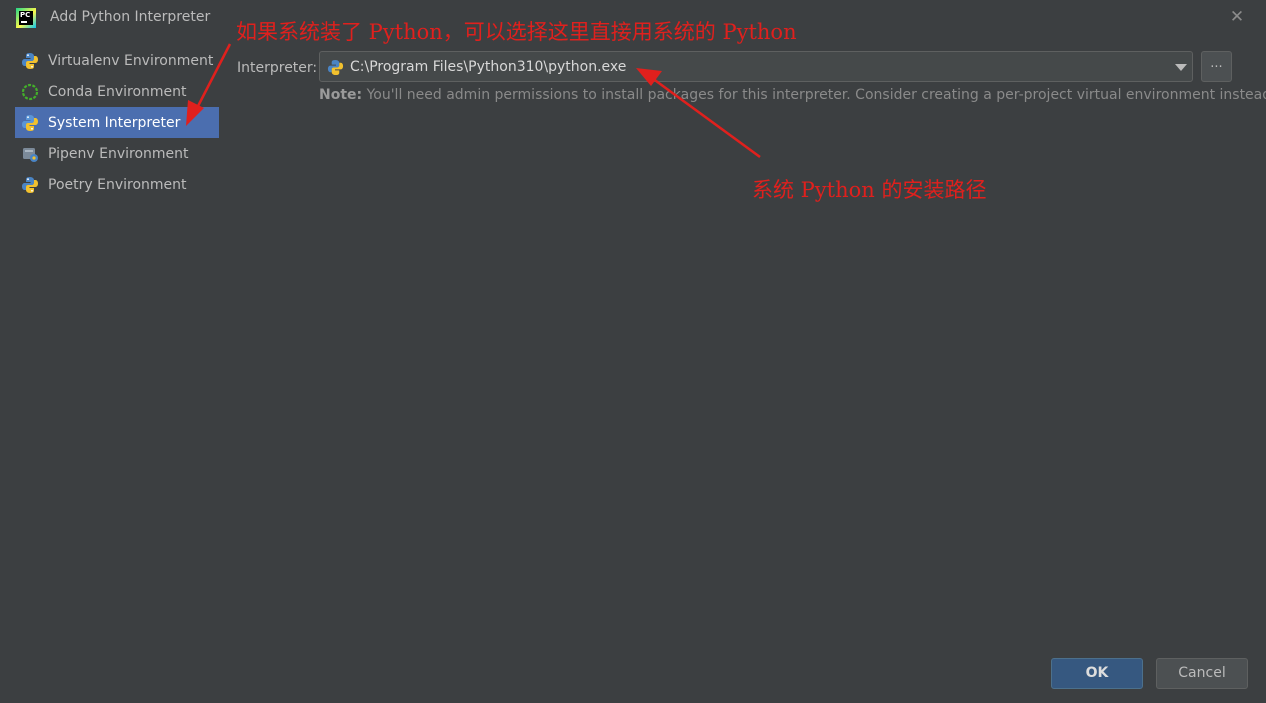 Image resolution: width=1266 pixels, height=703 pixels. What do you see at coordinates (341, 95) in the screenshot?
I see `note-prefix: Note:` at bounding box center [341, 95].